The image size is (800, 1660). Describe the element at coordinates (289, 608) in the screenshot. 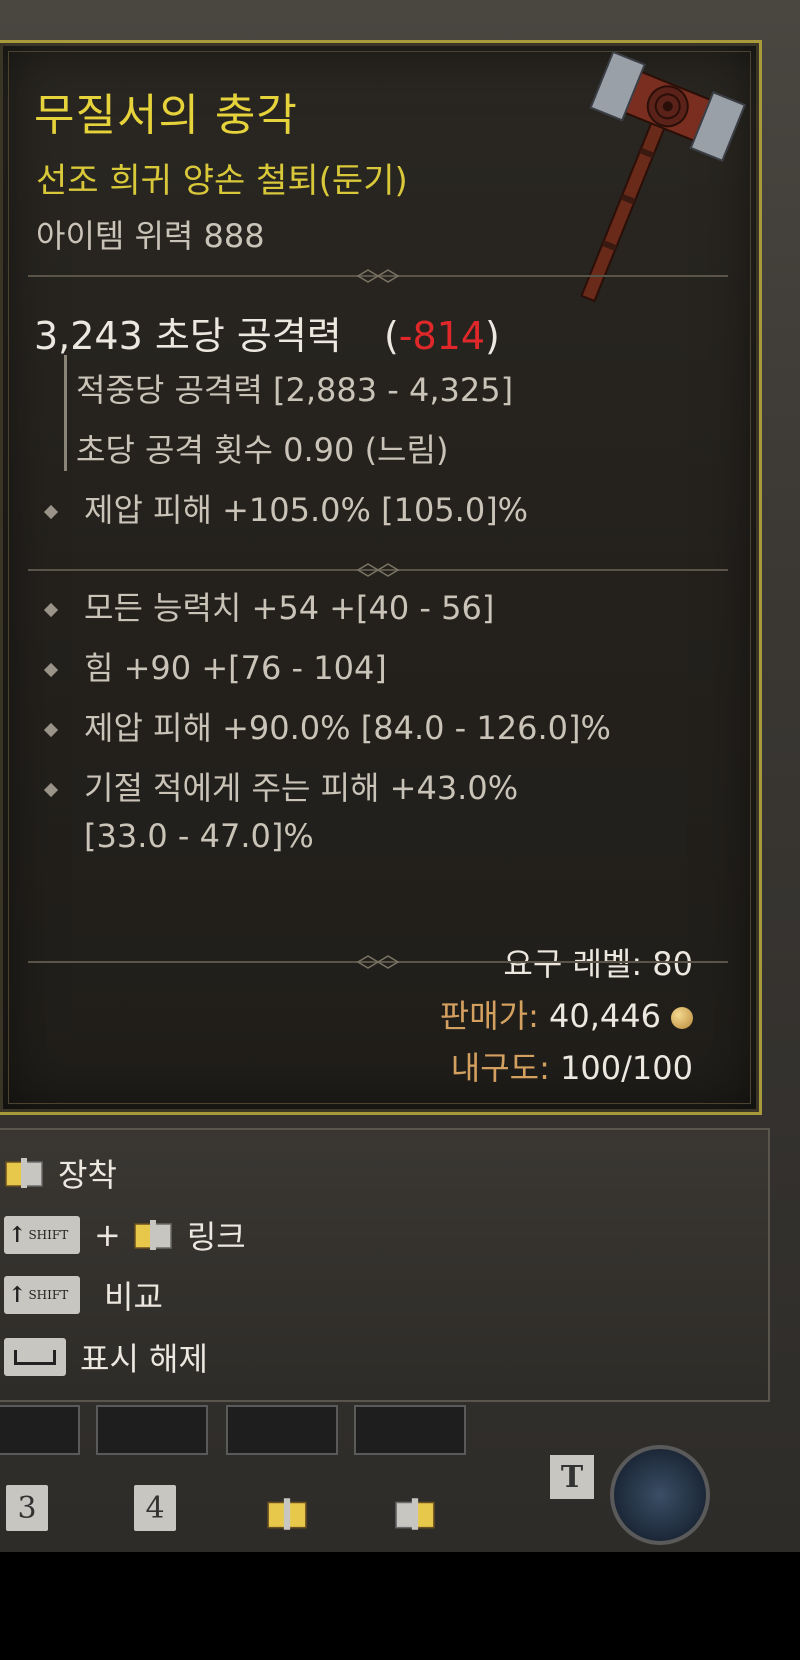

I see `affix-row: 모든 능력치 +54 +[40 - 56]` at that location.